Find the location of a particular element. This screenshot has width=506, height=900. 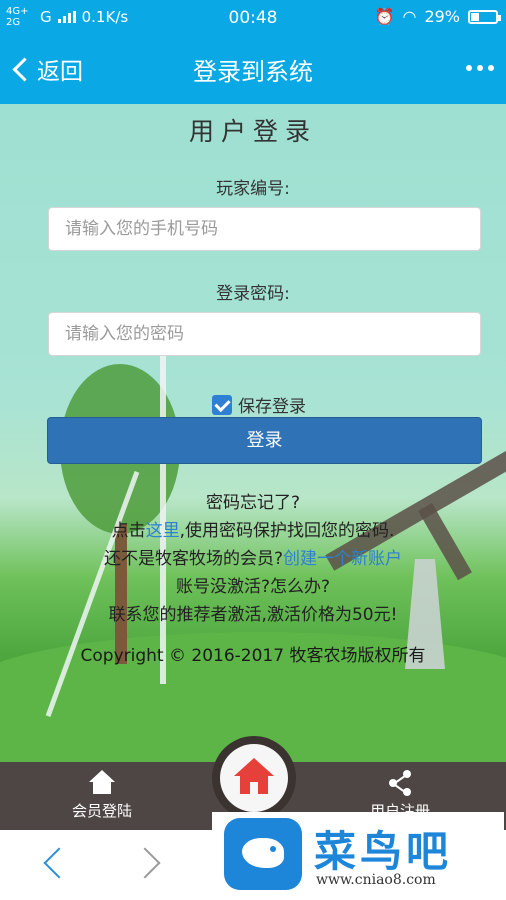

activate-answer: 联系您的推荐者激活,激活价格为50元! is located at coordinates (253, 615).